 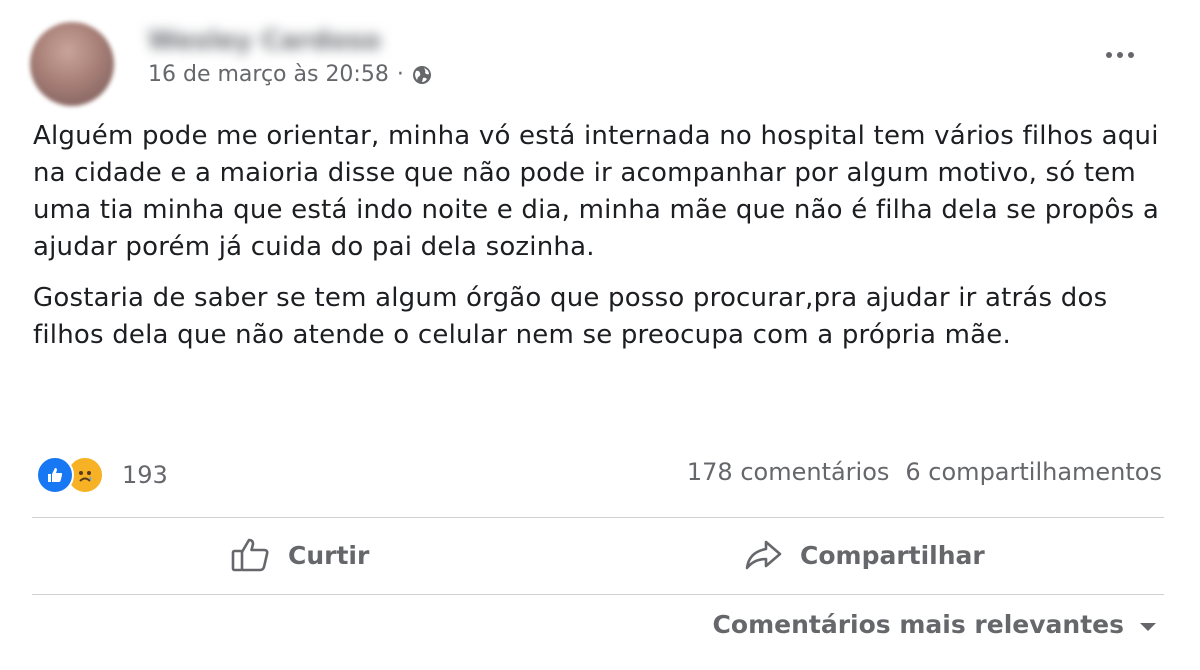 I want to click on comment-sort-dropdown: Comentários mais relevantes, so click(x=935, y=624).